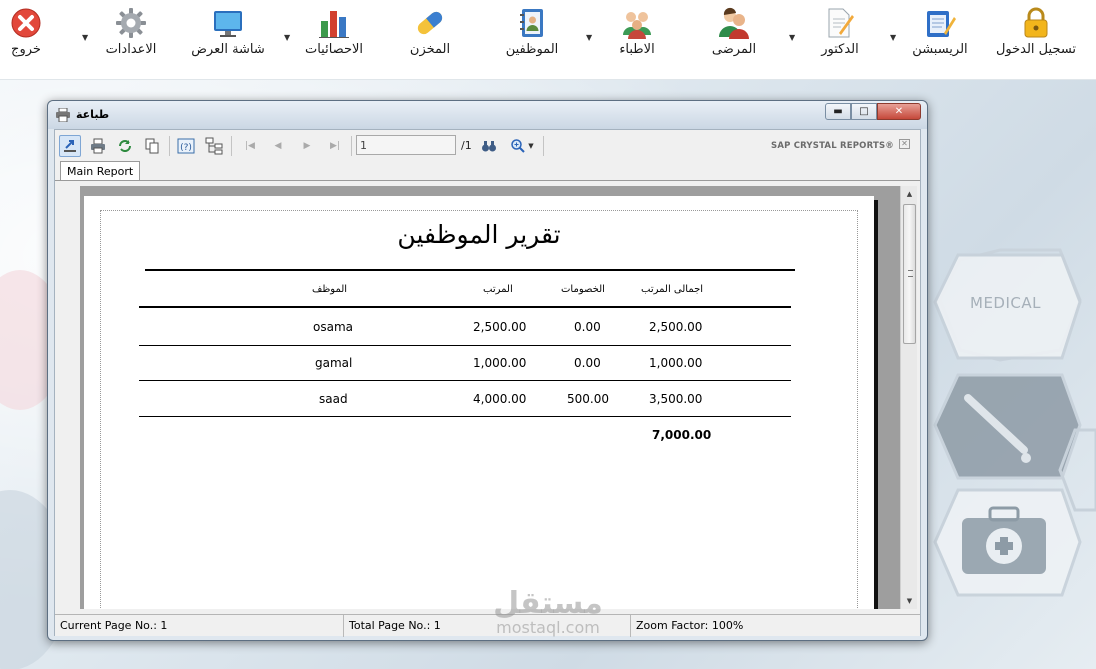  I want to click on binoculars-icon, so click(489, 146).